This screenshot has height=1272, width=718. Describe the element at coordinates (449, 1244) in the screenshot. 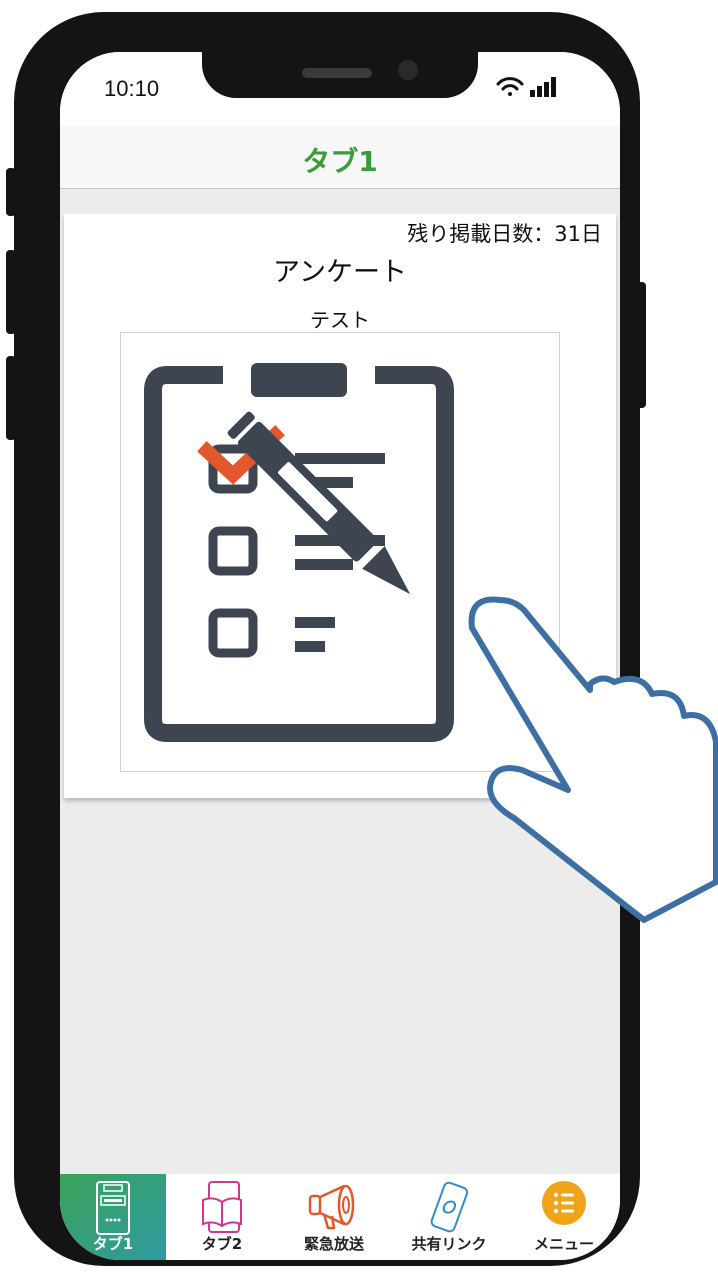

I see `tab-share-label: 共有リンク` at that location.